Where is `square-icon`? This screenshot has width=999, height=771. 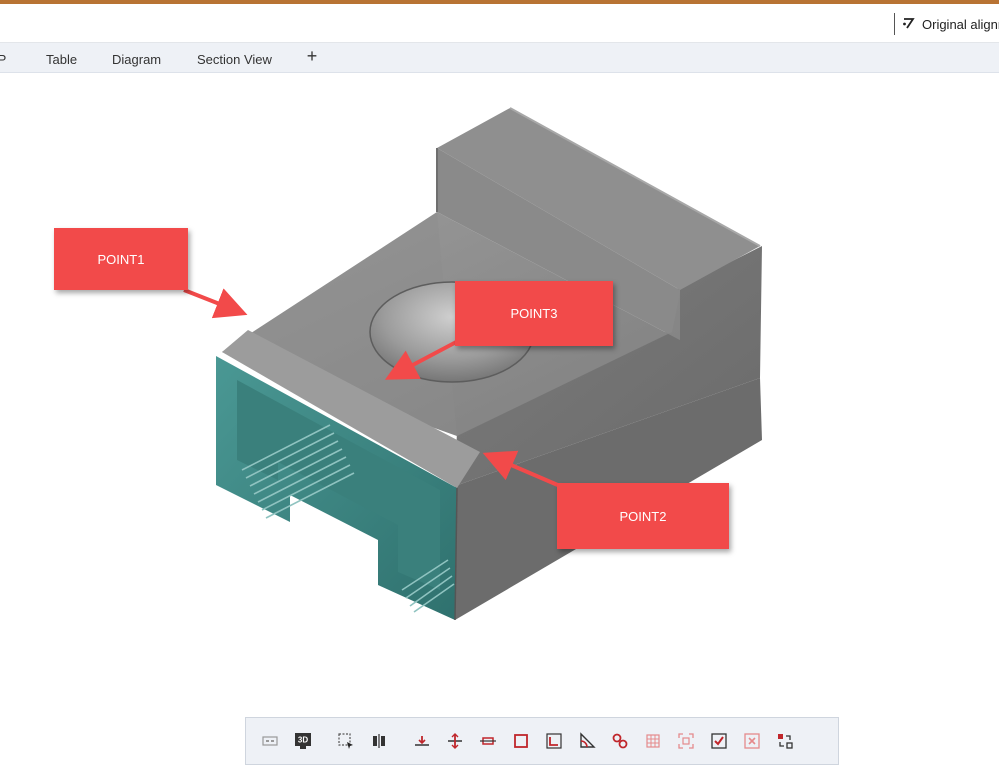 square-icon is located at coordinates (521, 741).